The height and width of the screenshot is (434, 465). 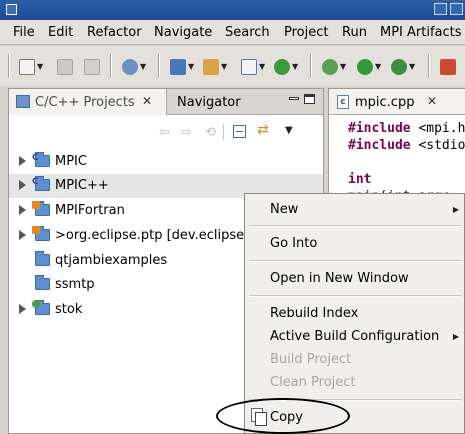 What do you see at coordinates (211, 67) in the screenshot?
I see `new-folder-icon` at bounding box center [211, 67].